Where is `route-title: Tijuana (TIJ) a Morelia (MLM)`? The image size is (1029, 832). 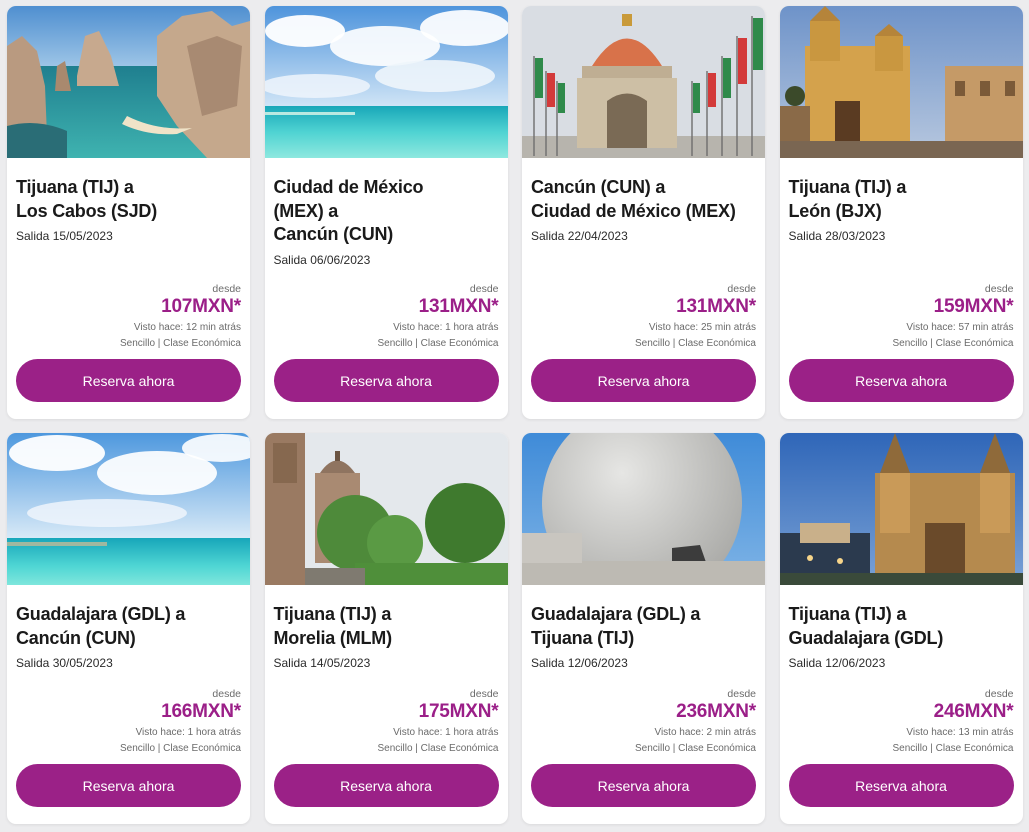
route-title: Tijuana (TIJ) a Morelia (MLM) is located at coordinates (333, 626).